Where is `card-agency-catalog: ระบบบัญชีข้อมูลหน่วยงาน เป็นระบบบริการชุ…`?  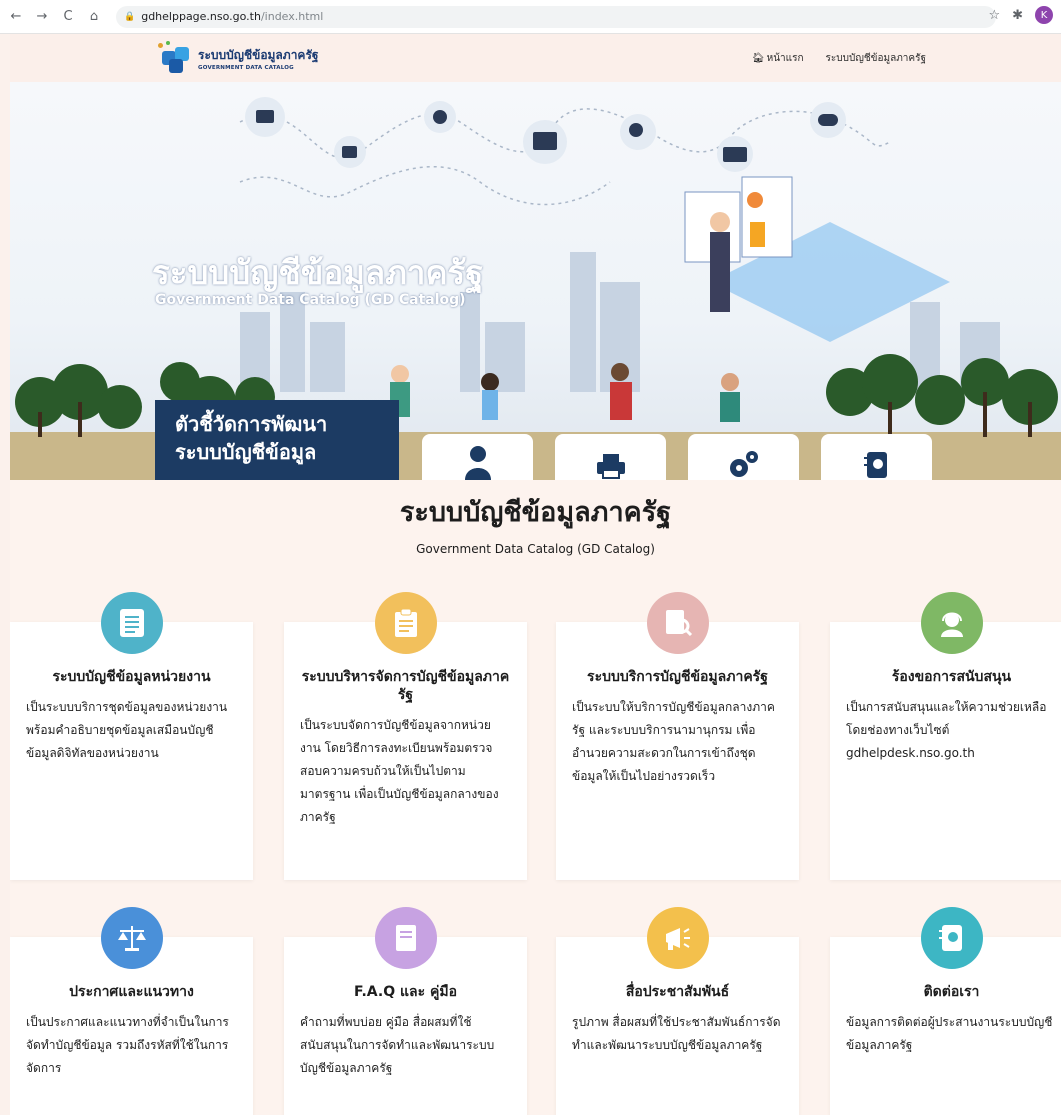
card-agency-catalog: ระบบบัญชีข้อมูลหน่วยงาน เป็นระบบบริการชุ… is located at coordinates (131, 736).